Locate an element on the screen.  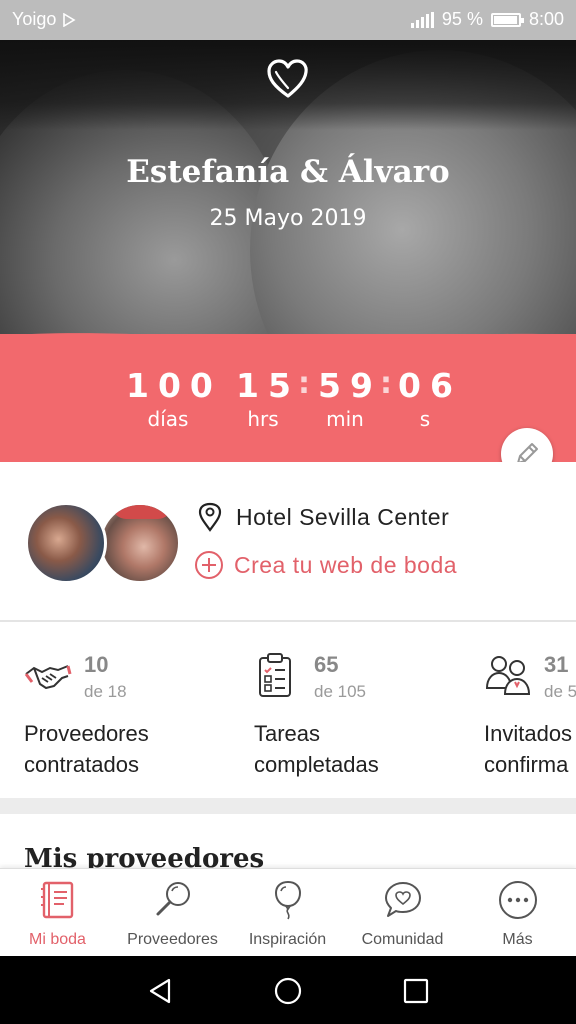
signal-icon is located at coordinates (422, 19).